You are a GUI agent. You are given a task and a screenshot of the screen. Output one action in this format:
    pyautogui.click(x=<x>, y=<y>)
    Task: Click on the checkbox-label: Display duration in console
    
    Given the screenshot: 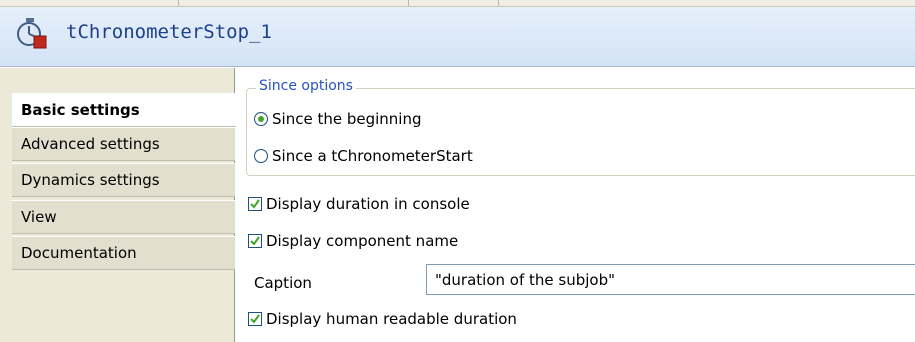 What is the action you would take?
    pyautogui.click(x=368, y=204)
    